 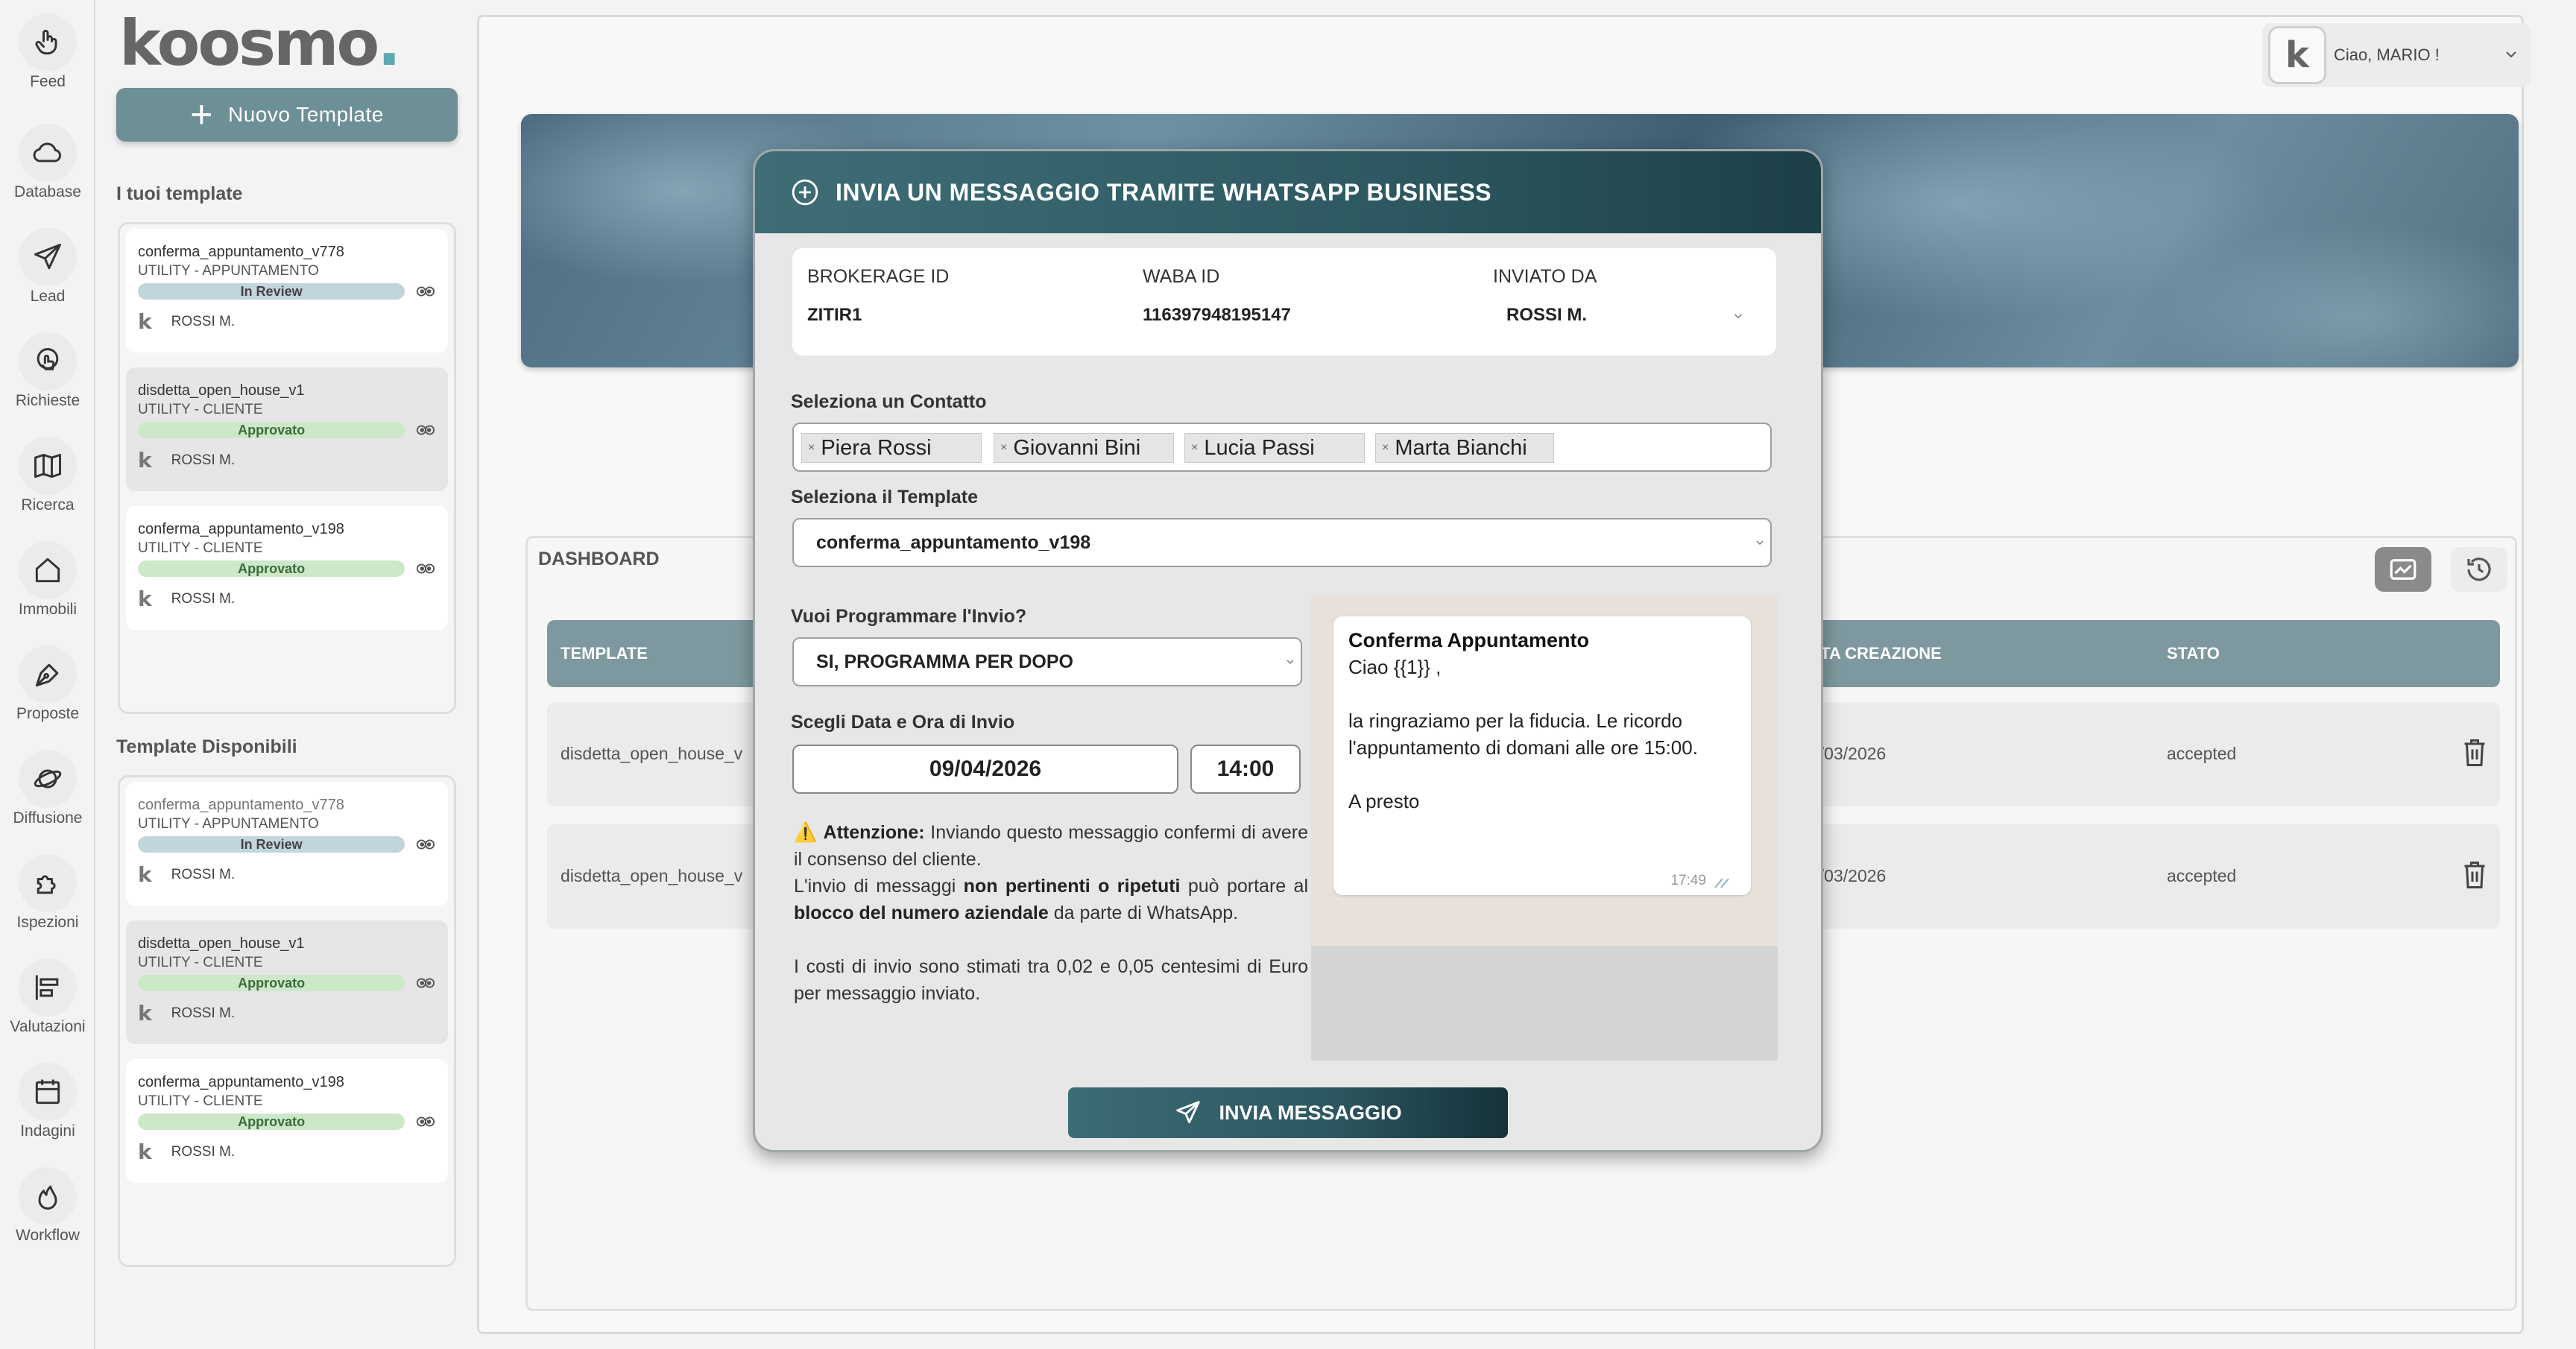 I want to click on rail-item-richieste: Richieste, so click(x=47, y=377).